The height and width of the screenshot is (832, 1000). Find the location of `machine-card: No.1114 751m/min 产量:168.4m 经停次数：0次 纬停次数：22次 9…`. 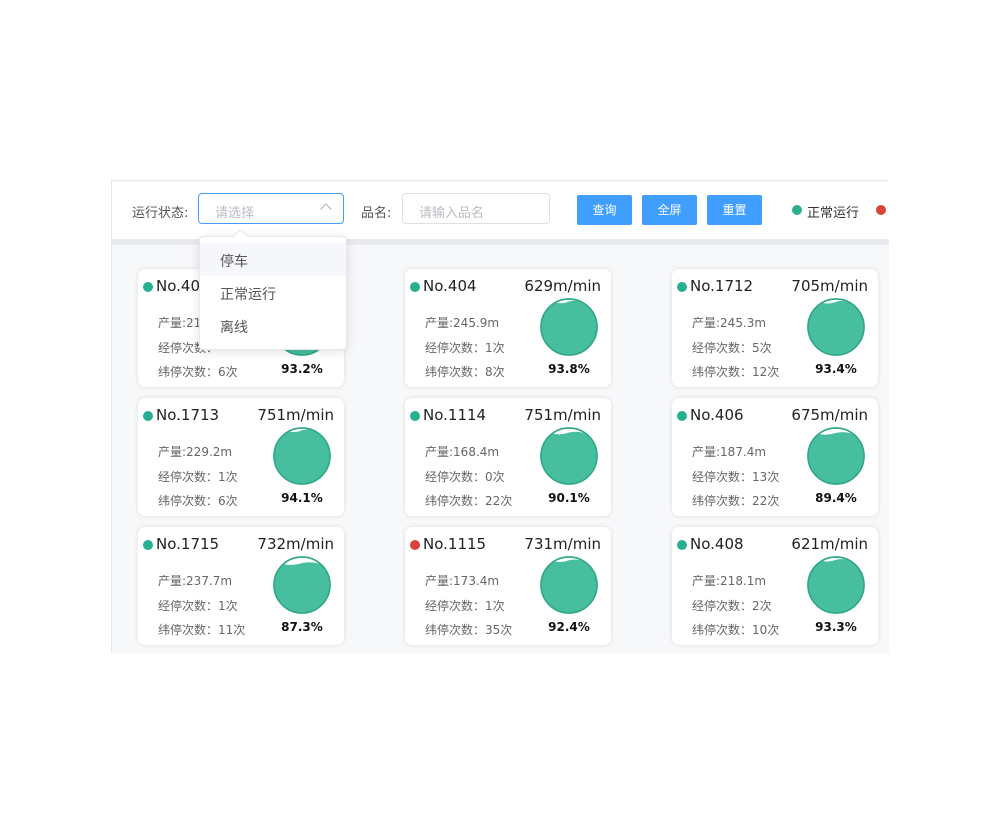

machine-card: No.1114 751m/min 产量:168.4m 经停次数：0次 纬停次数：22次 9… is located at coordinates (508, 457).